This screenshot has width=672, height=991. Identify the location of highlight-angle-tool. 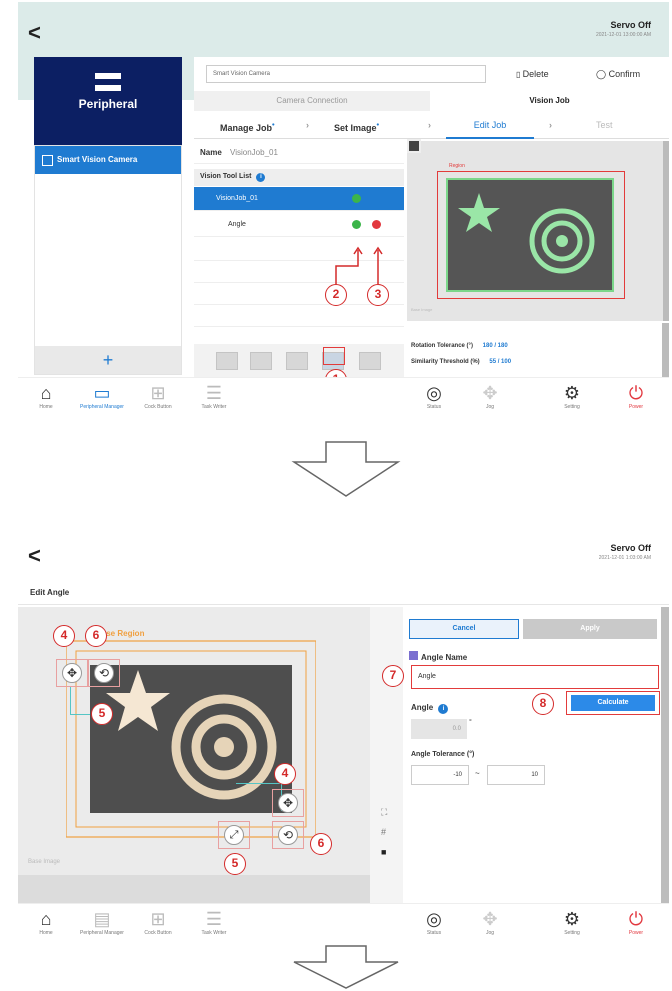
(334, 356).